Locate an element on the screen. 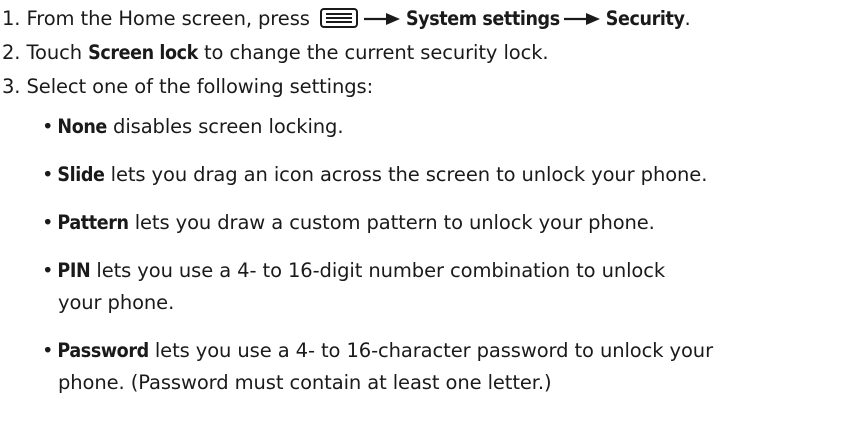 This screenshot has width=846, height=427. step-bold-term: Screen lock is located at coordinates (143, 52).